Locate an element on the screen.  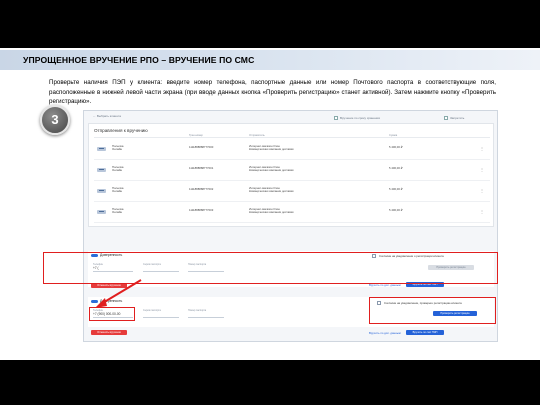
highlight-phone-field is located at coordinates (112, 314).